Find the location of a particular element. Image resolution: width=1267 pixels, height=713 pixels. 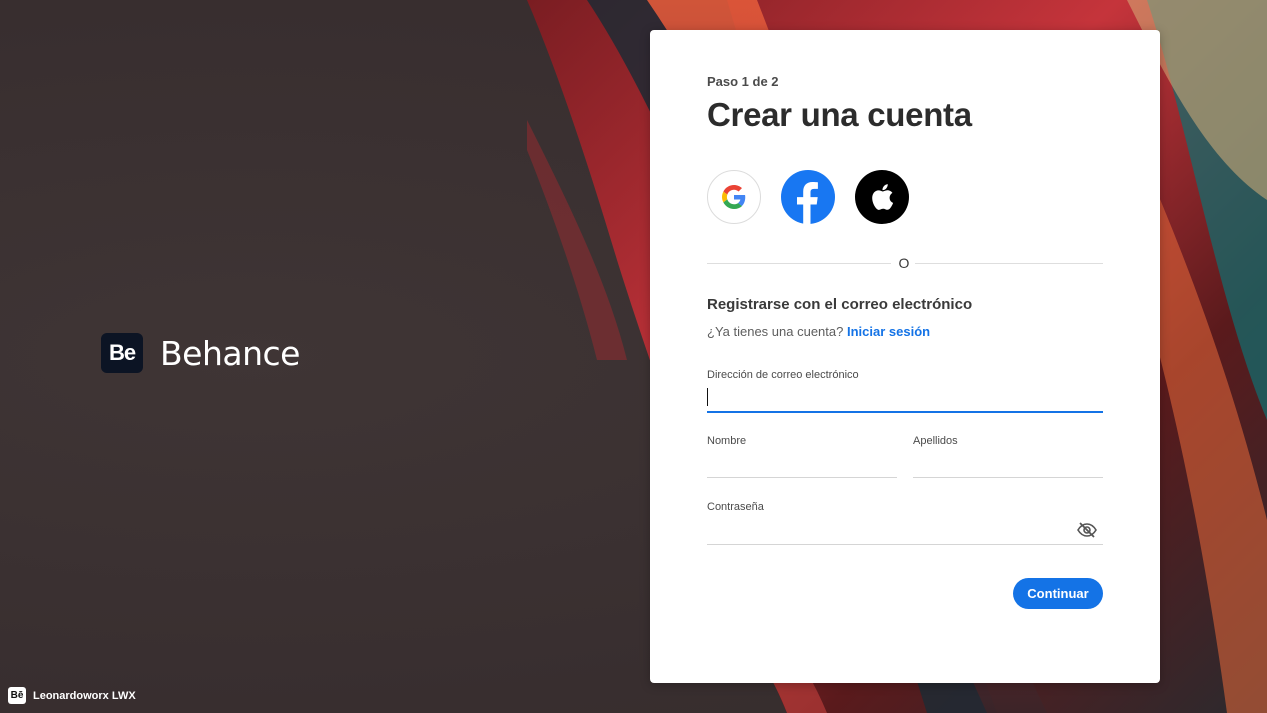

apple-icon is located at coordinates (883, 197).